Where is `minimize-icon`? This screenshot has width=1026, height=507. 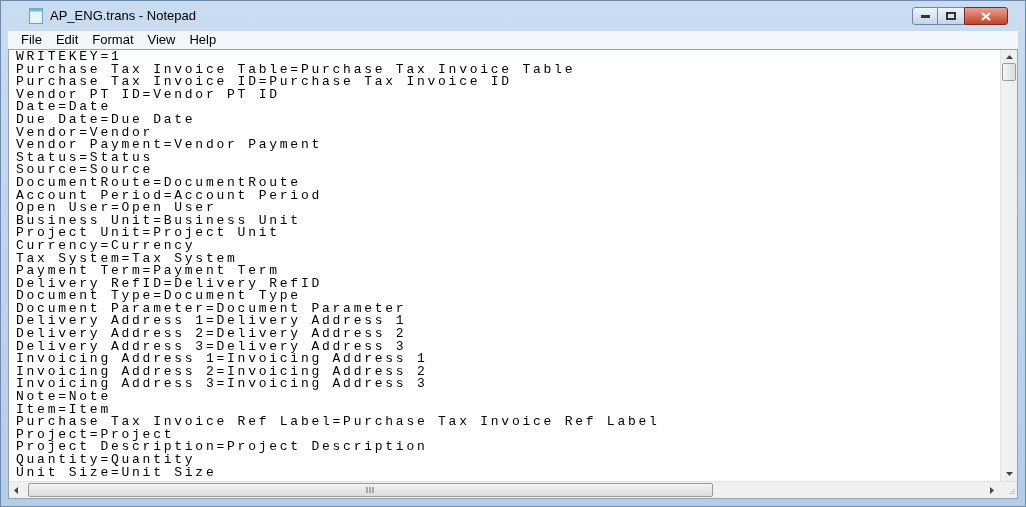 minimize-icon is located at coordinates (925, 16).